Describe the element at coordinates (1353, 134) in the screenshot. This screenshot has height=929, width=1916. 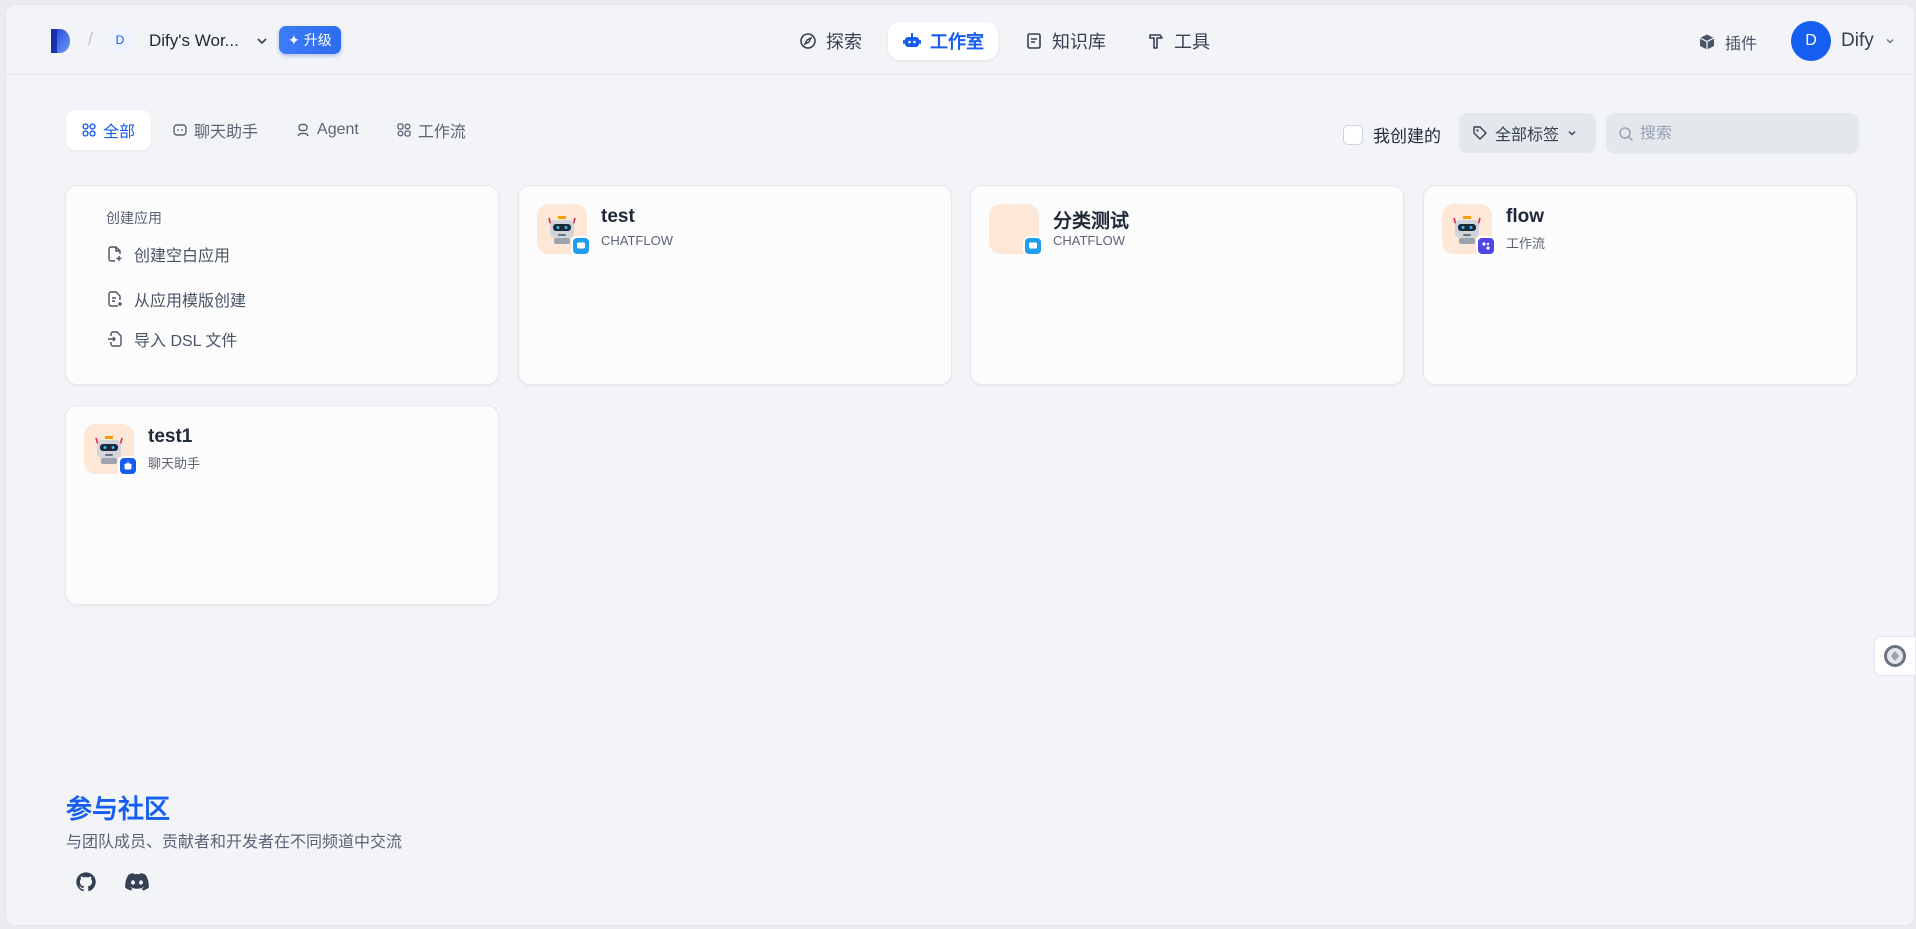
I see `created-by-me-checkbox` at that location.